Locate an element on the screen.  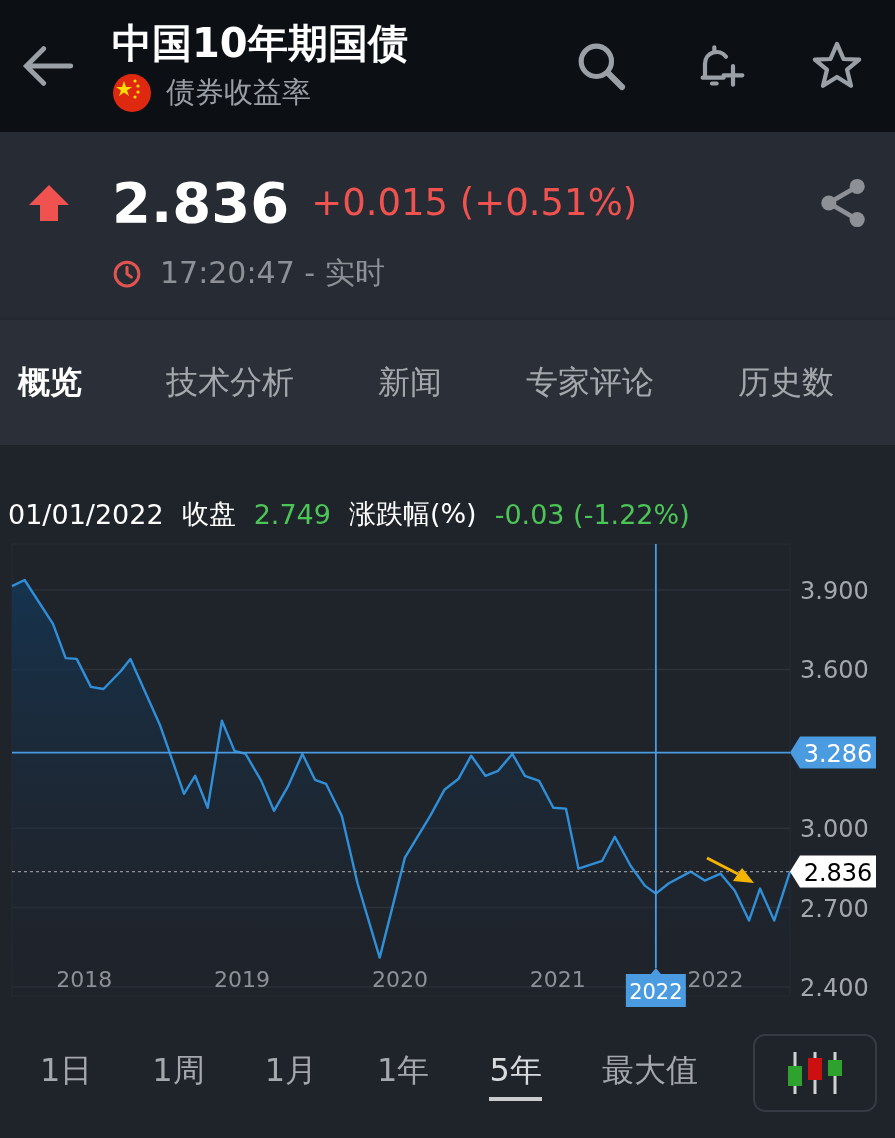
chart-date: 01/01/2022 is located at coordinates (86, 514).